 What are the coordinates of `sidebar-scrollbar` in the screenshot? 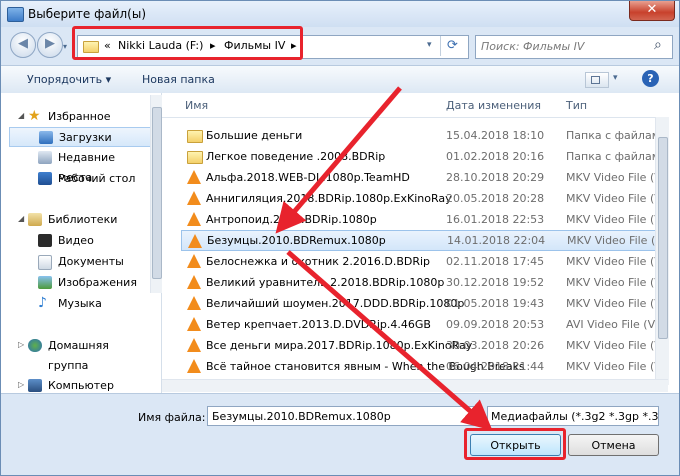 It's located at (156, 194).